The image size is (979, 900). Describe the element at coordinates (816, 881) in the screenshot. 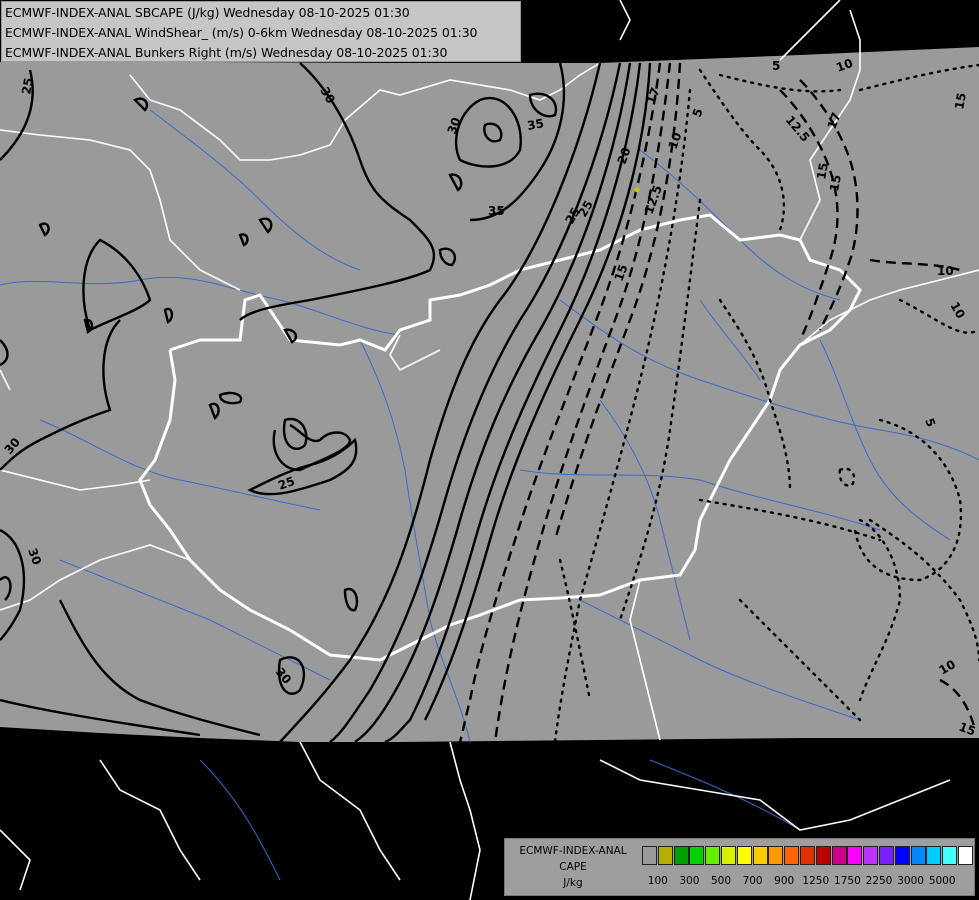

I see `legend-tick-label: 1250` at that location.